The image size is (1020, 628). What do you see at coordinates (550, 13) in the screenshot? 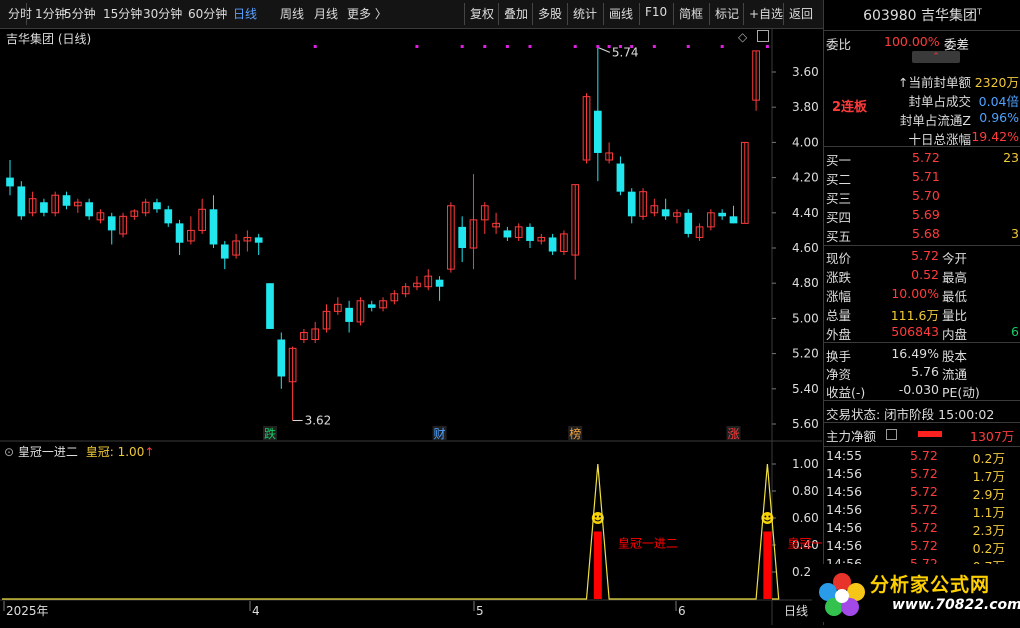
I see `toolbar-button-2: 多股` at bounding box center [550, 13].